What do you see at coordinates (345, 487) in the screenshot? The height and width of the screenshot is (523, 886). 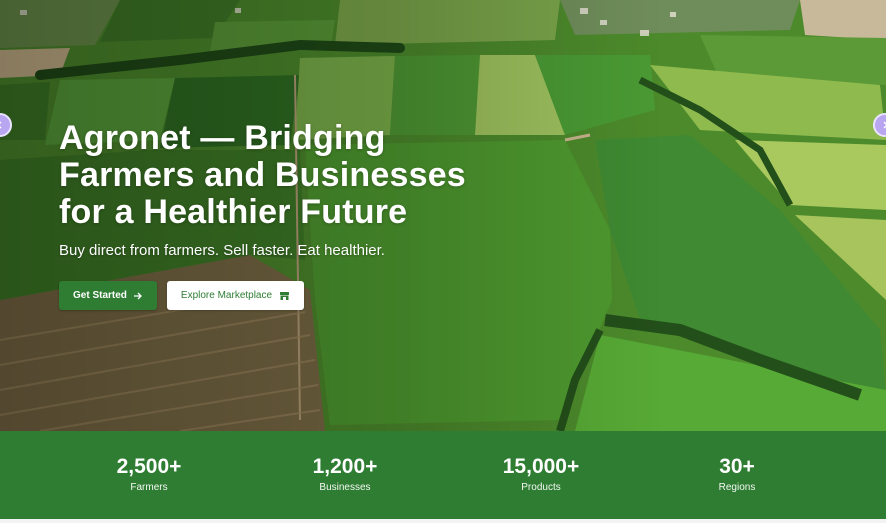 I see `stat-label: Businesses` at bounding box center [345, 487].